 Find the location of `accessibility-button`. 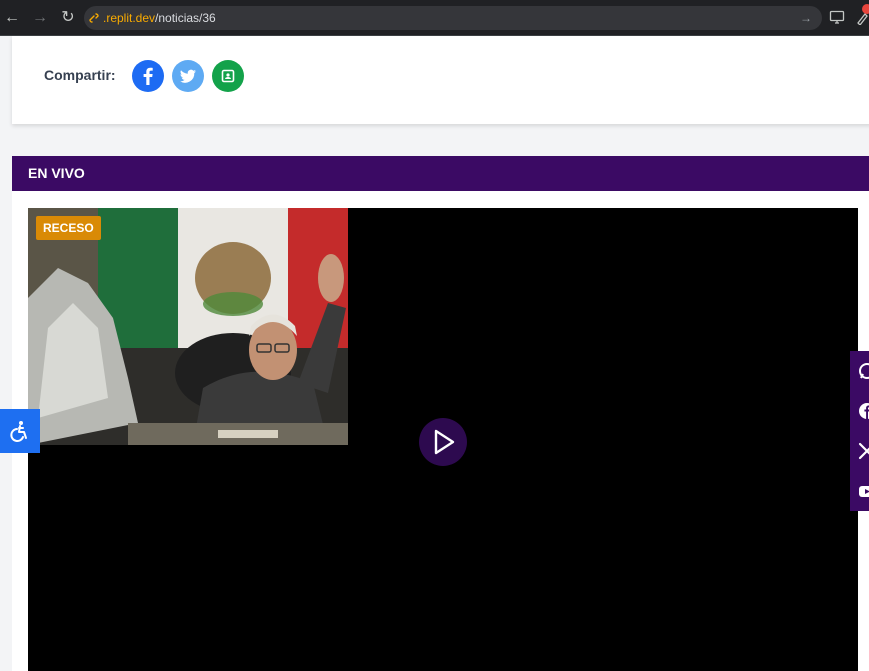

accessibility-button is located at coordinates (20, 431).